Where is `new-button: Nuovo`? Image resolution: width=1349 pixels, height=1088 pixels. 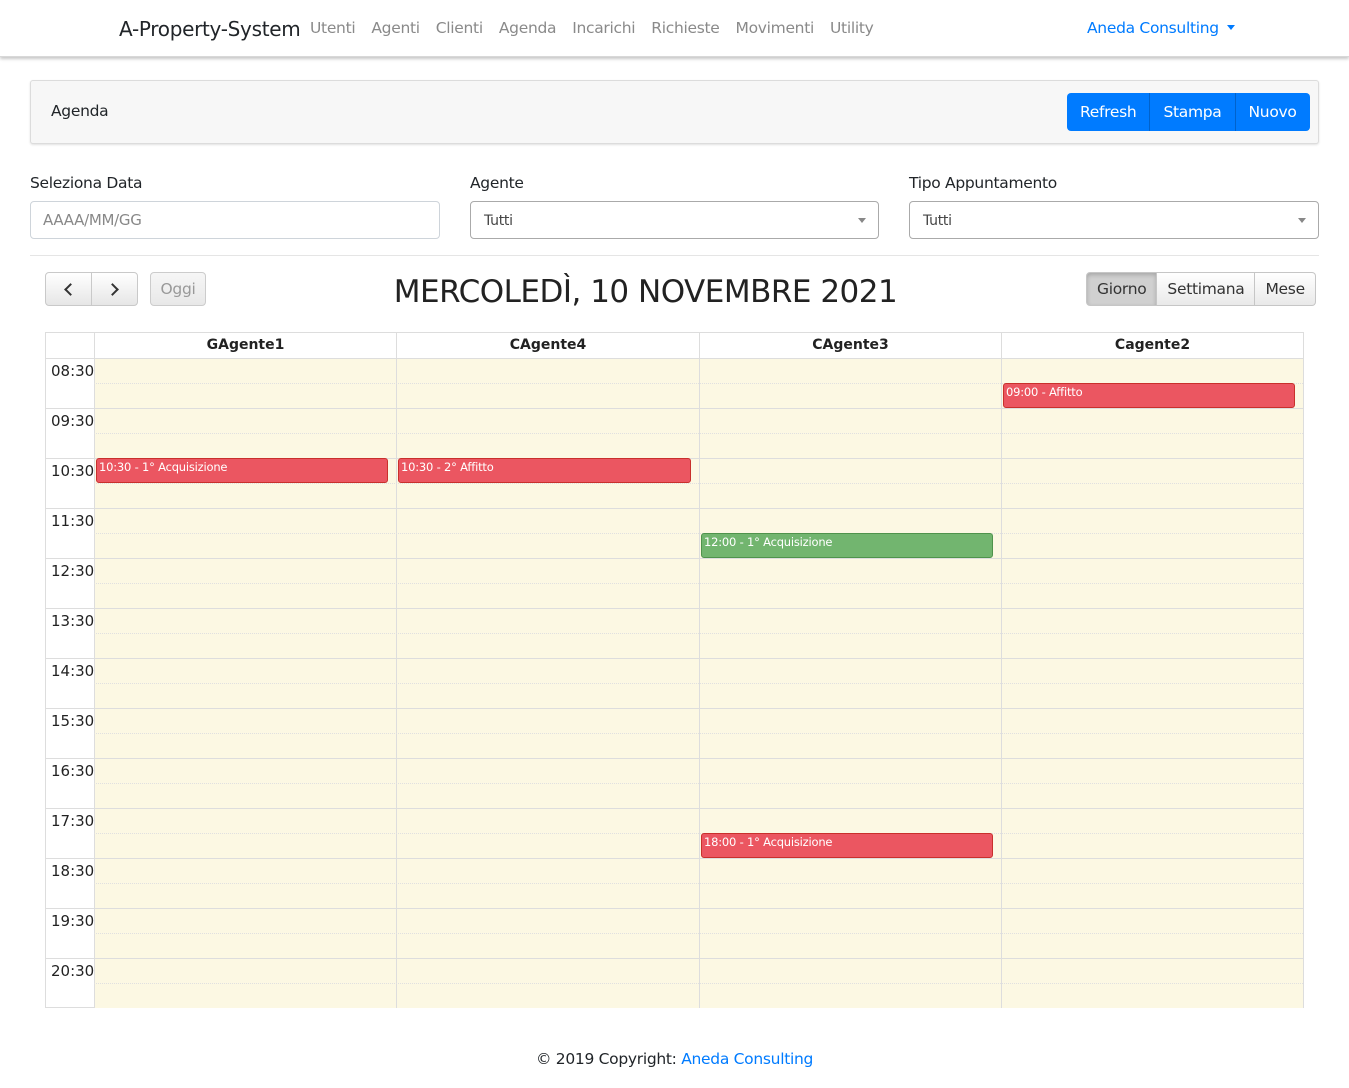
new-button: Nuovo is located at coordinates (1272, 112).